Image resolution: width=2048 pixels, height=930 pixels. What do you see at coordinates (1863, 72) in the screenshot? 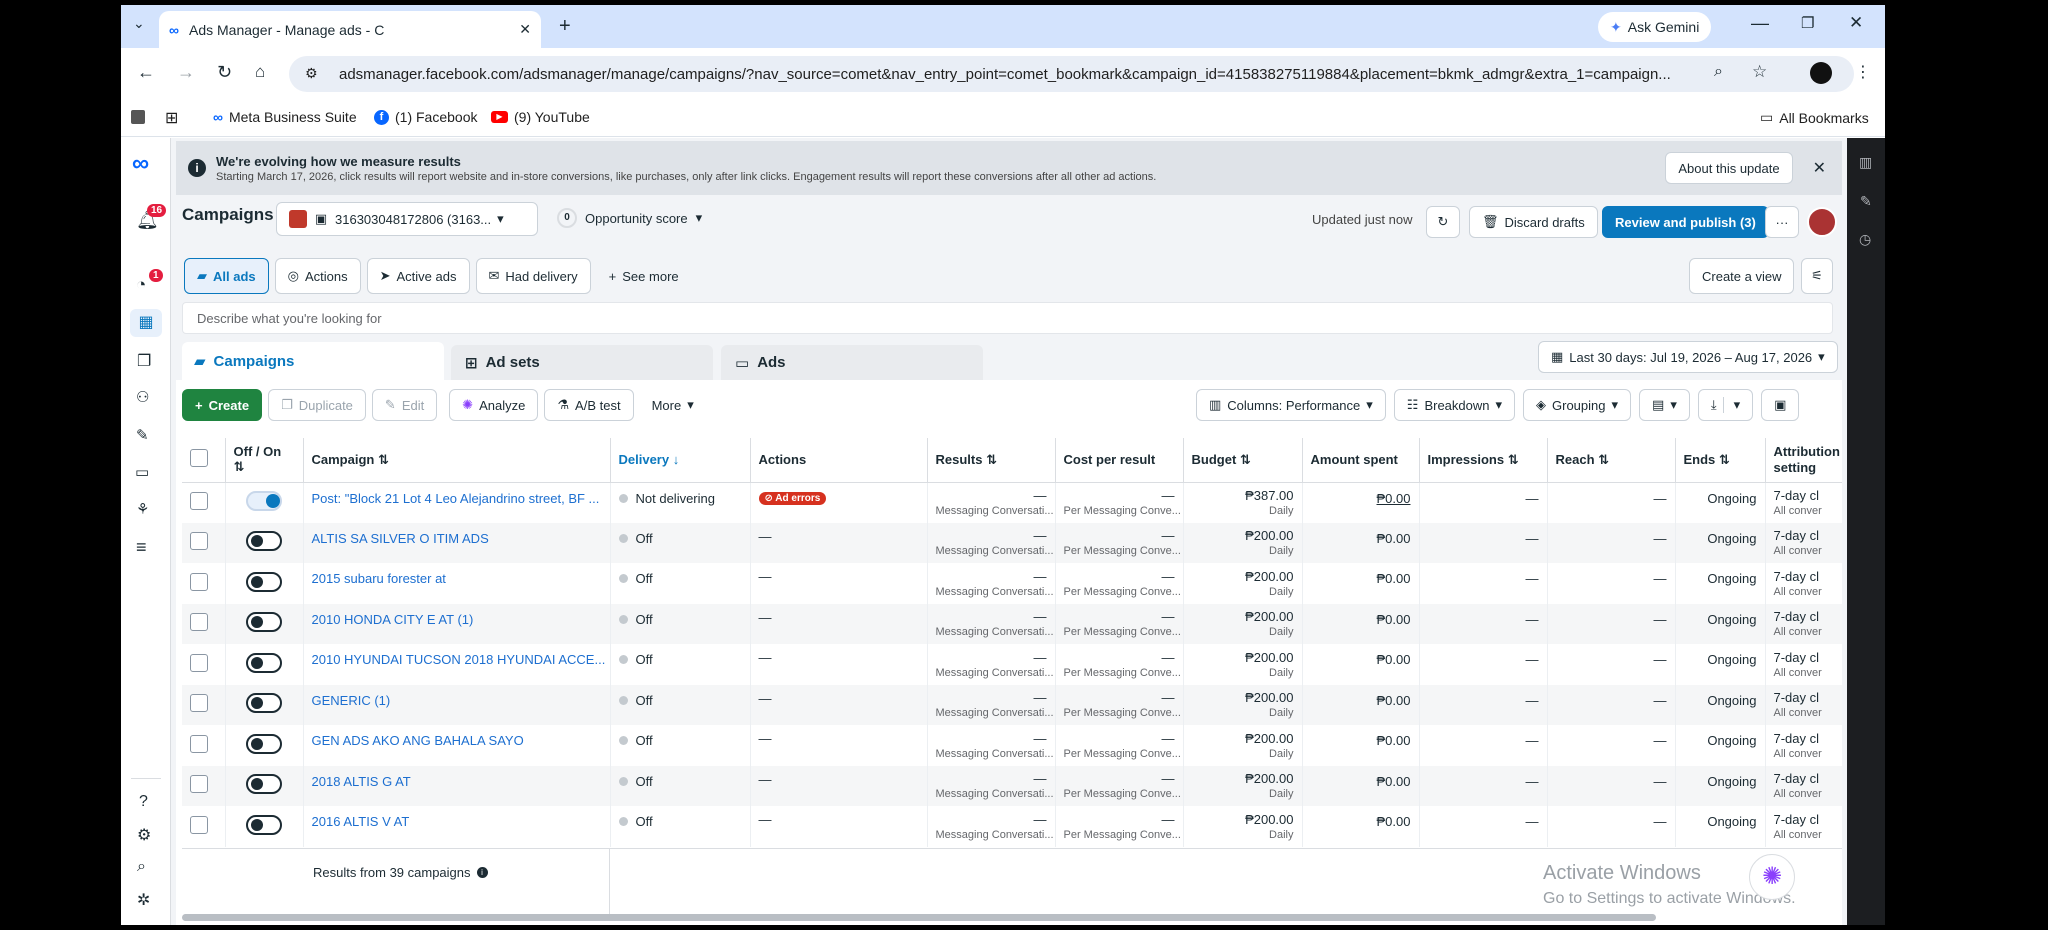
I see `chrome-menu-icon: ⋮` at bounding box center [1863, 72].